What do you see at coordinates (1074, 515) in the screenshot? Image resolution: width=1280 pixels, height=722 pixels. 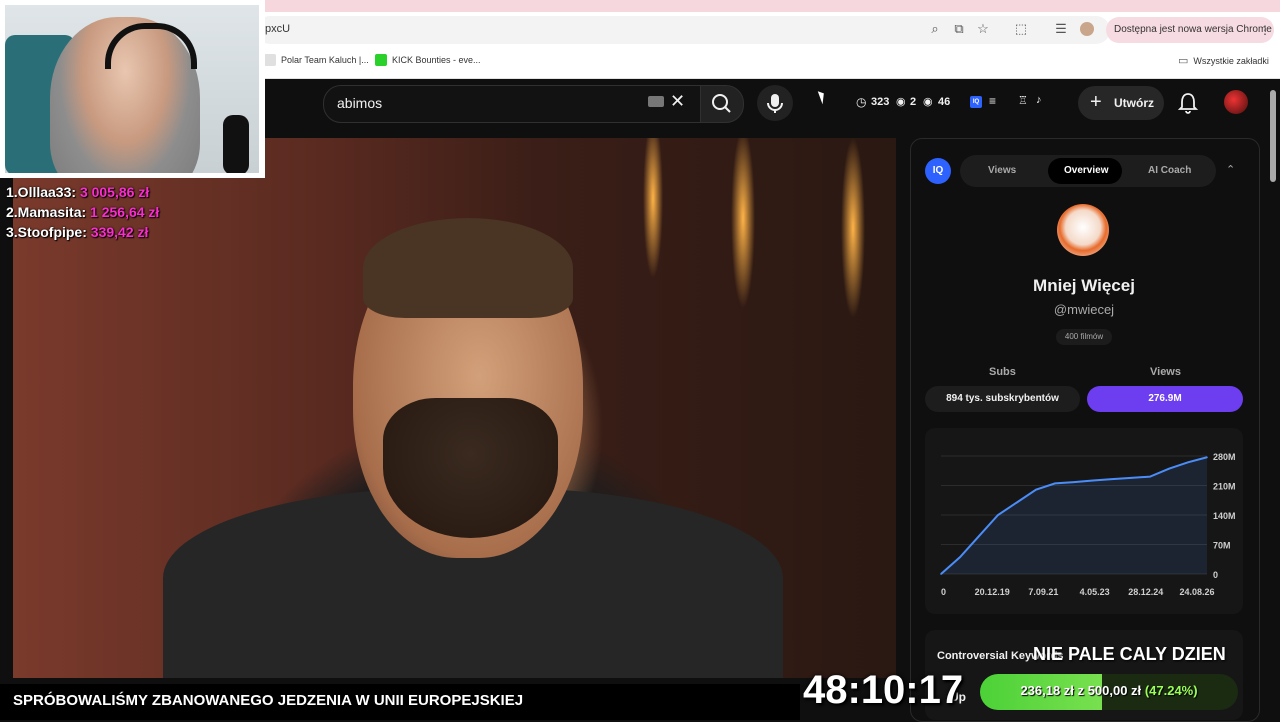 I see `chart-area` at bounding box center [1074, 515].